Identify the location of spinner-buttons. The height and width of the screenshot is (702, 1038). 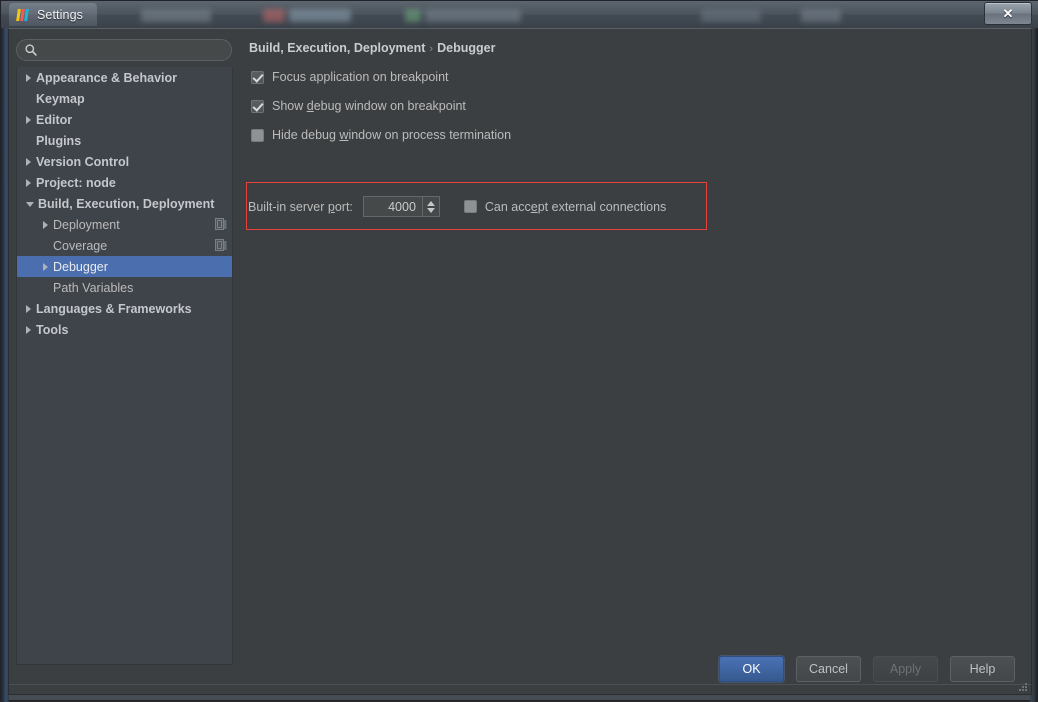
(430, 206).